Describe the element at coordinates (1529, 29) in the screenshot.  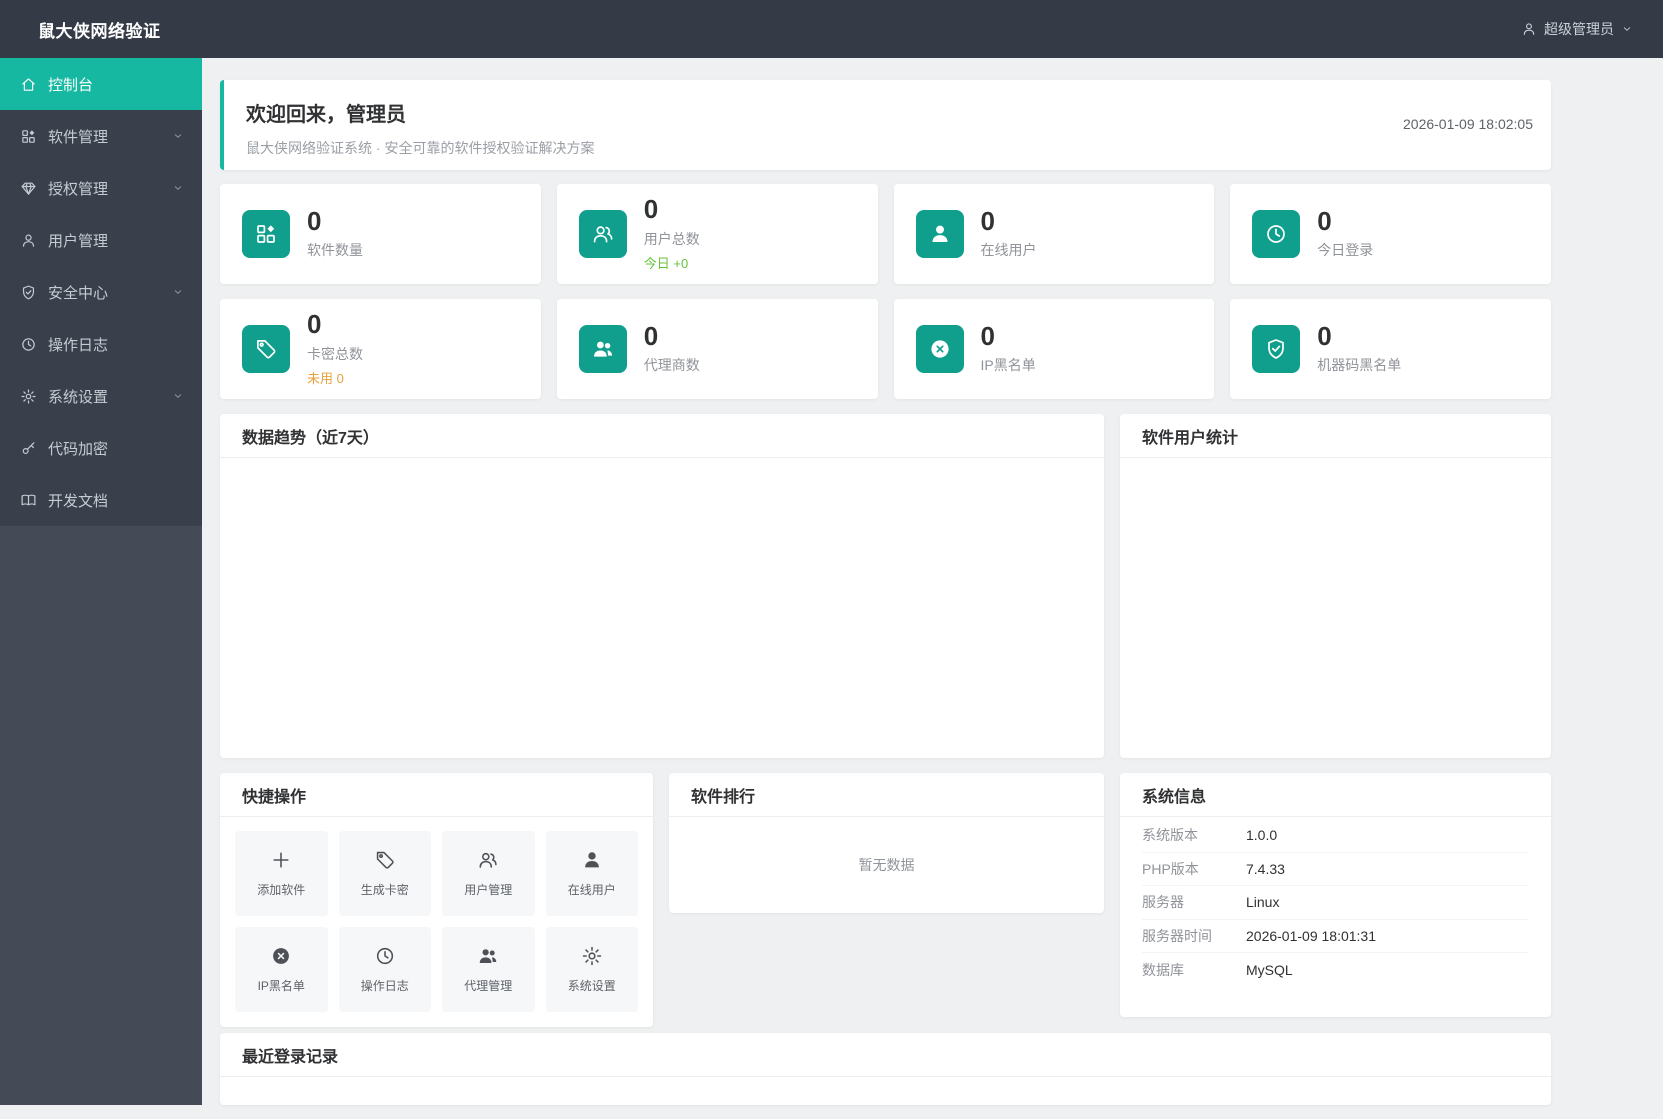
I see `user-icon` at that location.